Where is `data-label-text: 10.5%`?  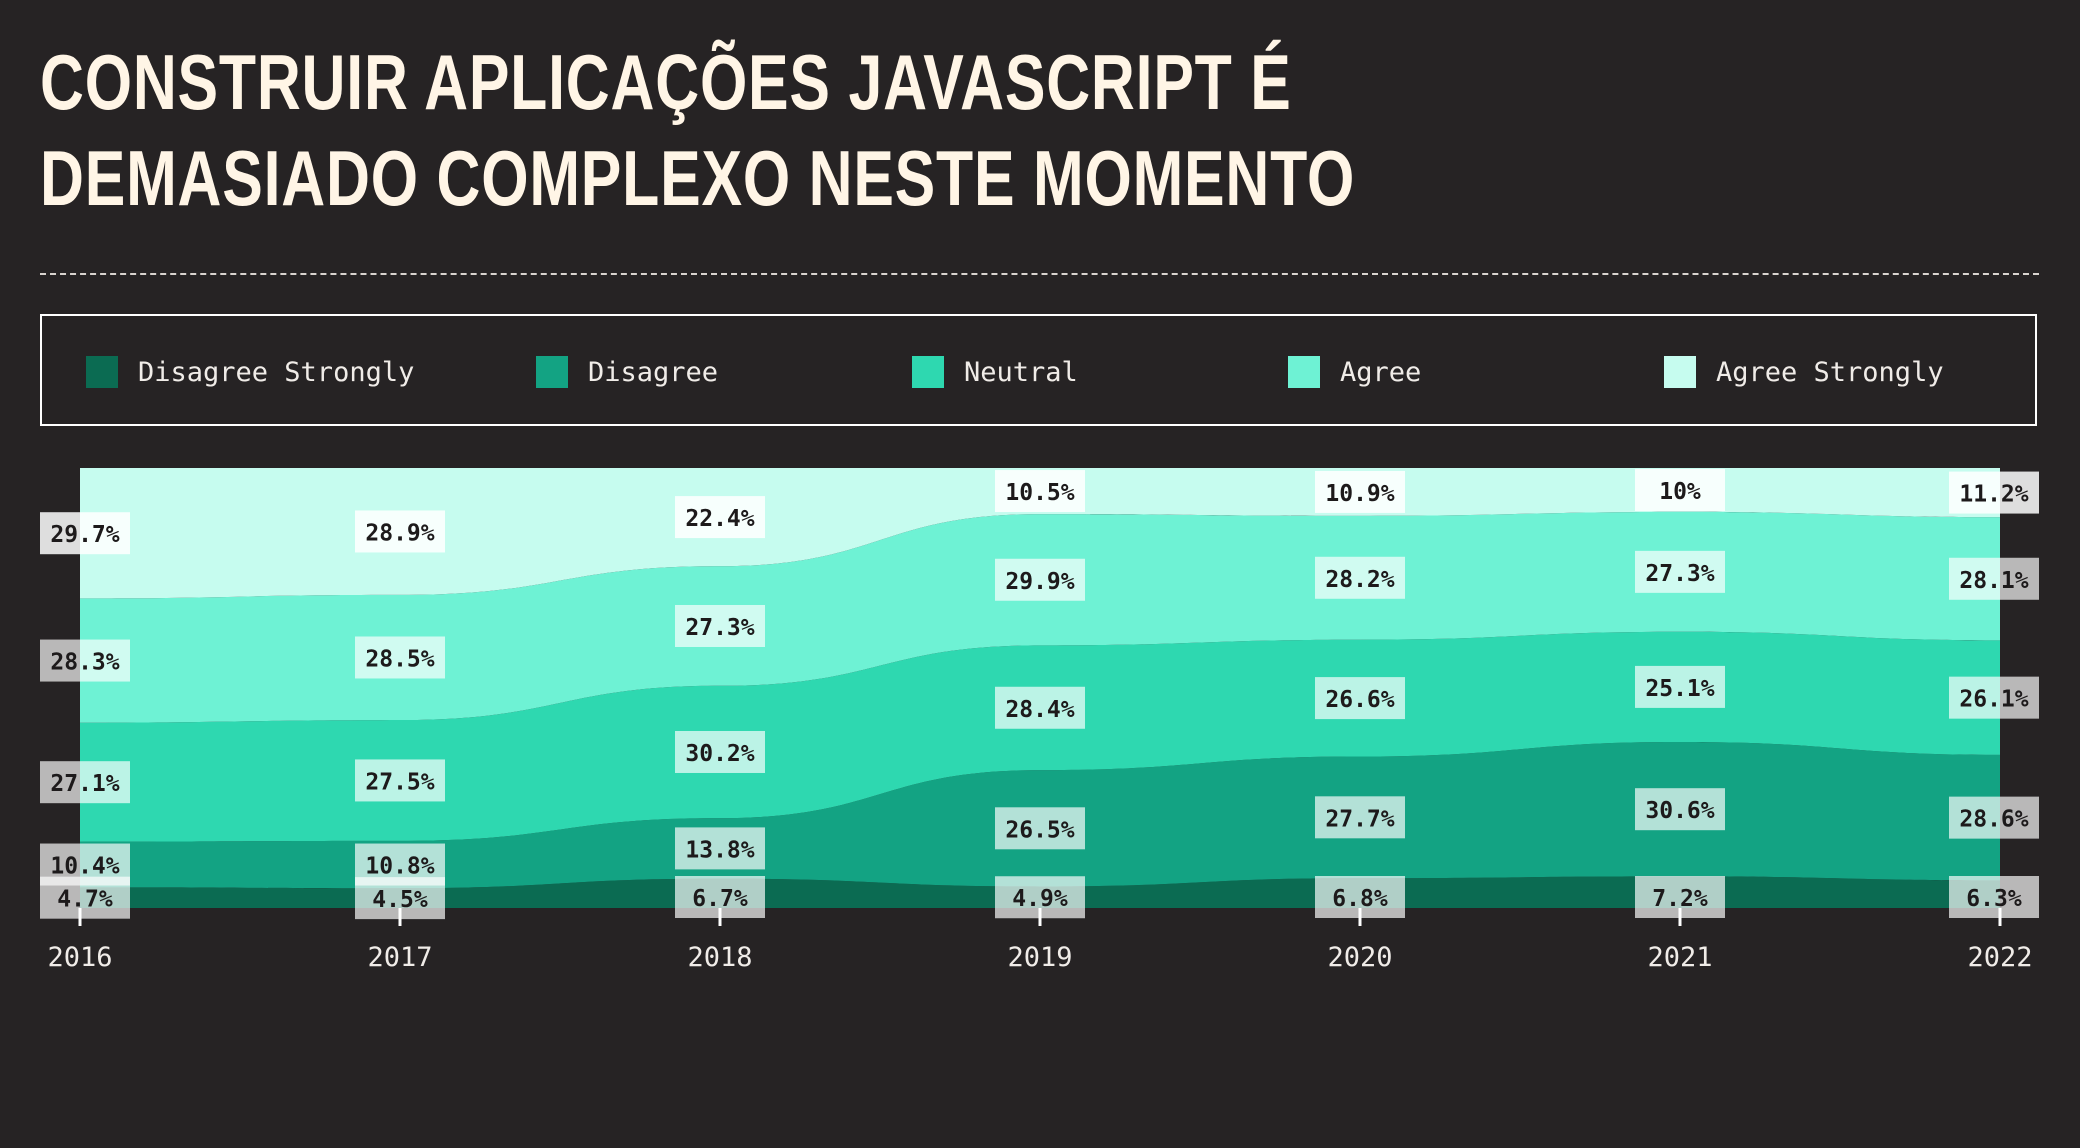
data-label-text: 10.5% is located at coordinates (1039, 493).